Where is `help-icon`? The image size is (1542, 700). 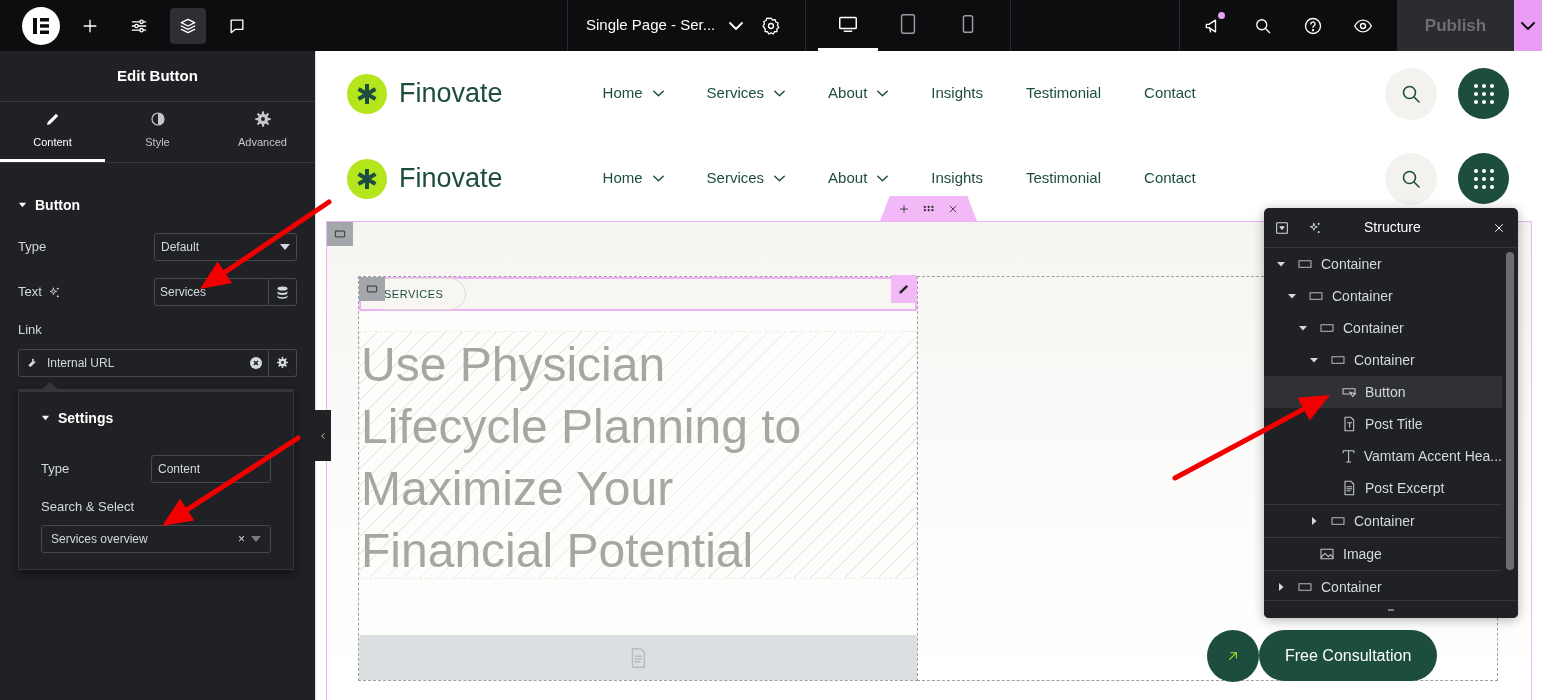 help-icon is located at coordinates (1313, 25).